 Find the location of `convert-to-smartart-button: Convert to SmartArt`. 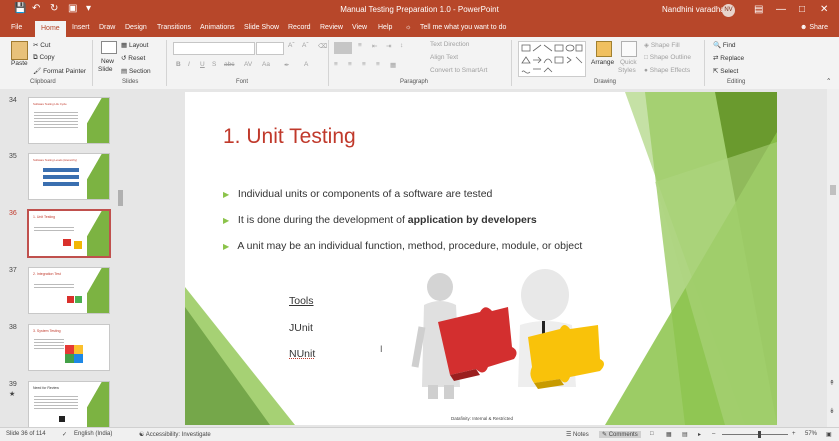

convert-to-smartart-button: Convert to SmartArt is located at coordinates (458, 70).